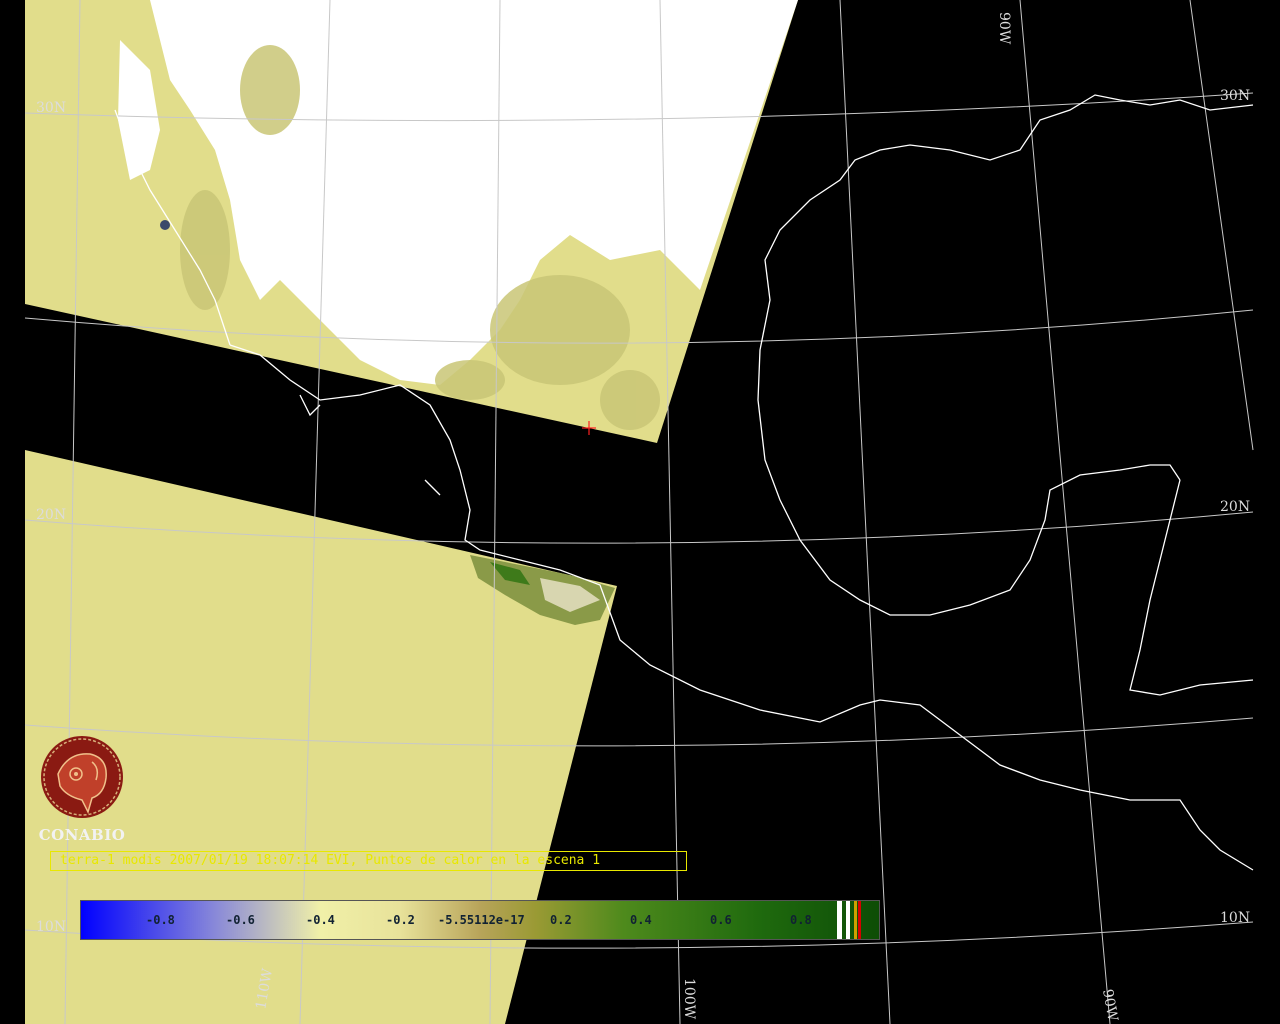 The height and width of the screenshot is (1024, 1280). What do you see at coordinates (561, 920) in the screenshot?
I see `colorbar-tick: 0.2` at bounding box center [561, 920].